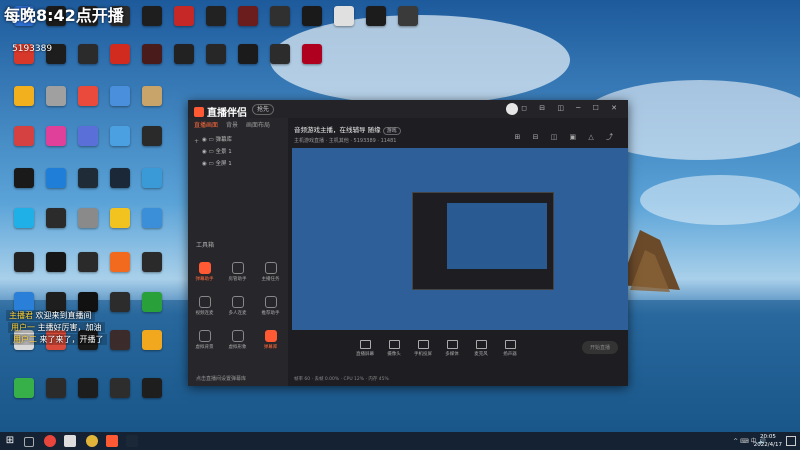 The width and height of the screenshot is (800, 450). I want to click on window-buttons: ◻ ⊟ ◫ ─ ☐ ✕, so click(571, 108).